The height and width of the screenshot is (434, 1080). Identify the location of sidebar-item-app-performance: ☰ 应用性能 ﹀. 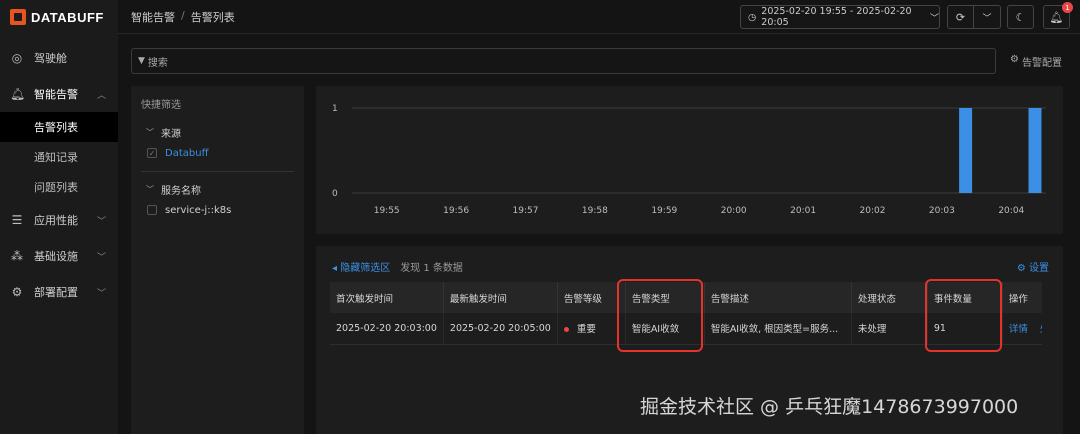
(59, 220).